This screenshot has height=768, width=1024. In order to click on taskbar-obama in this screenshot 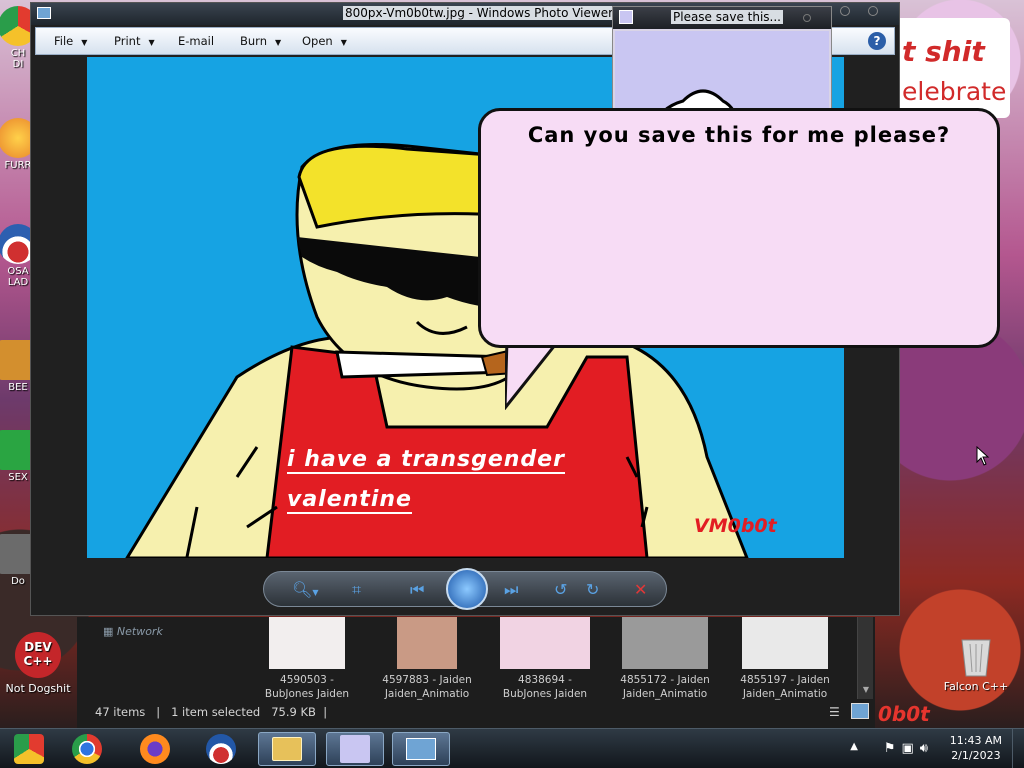, I will do `click(221, 749)`.